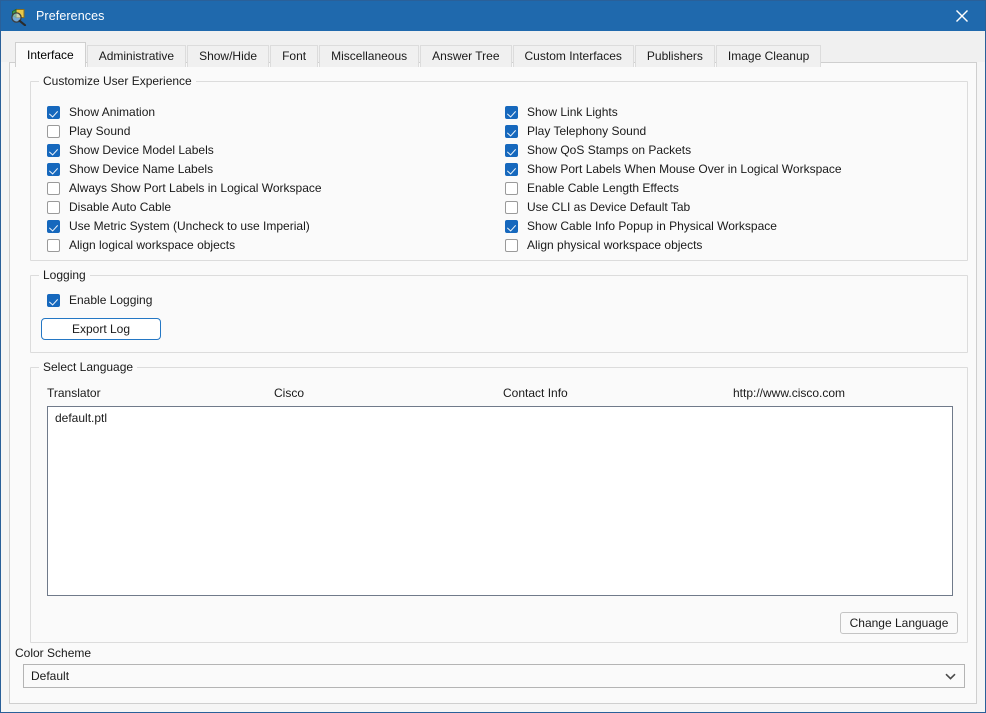  What do you see at coordinates (50, 676) in the screenshot?
I see `color-scheme-value: Default` at bounding box center [50, 676].